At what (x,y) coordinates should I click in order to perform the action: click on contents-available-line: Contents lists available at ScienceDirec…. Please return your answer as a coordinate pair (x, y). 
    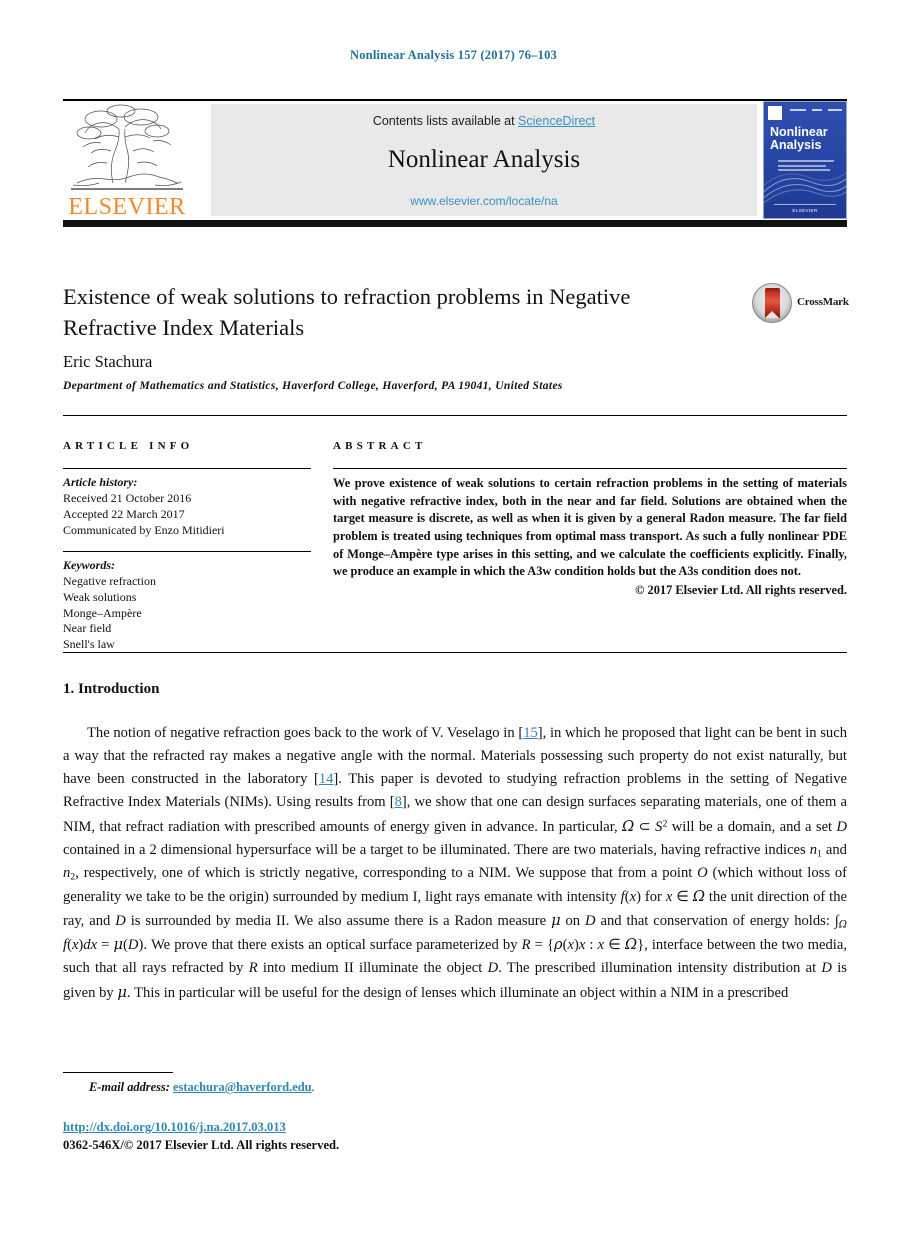
    Looking at the image, I should click on (484, 121).